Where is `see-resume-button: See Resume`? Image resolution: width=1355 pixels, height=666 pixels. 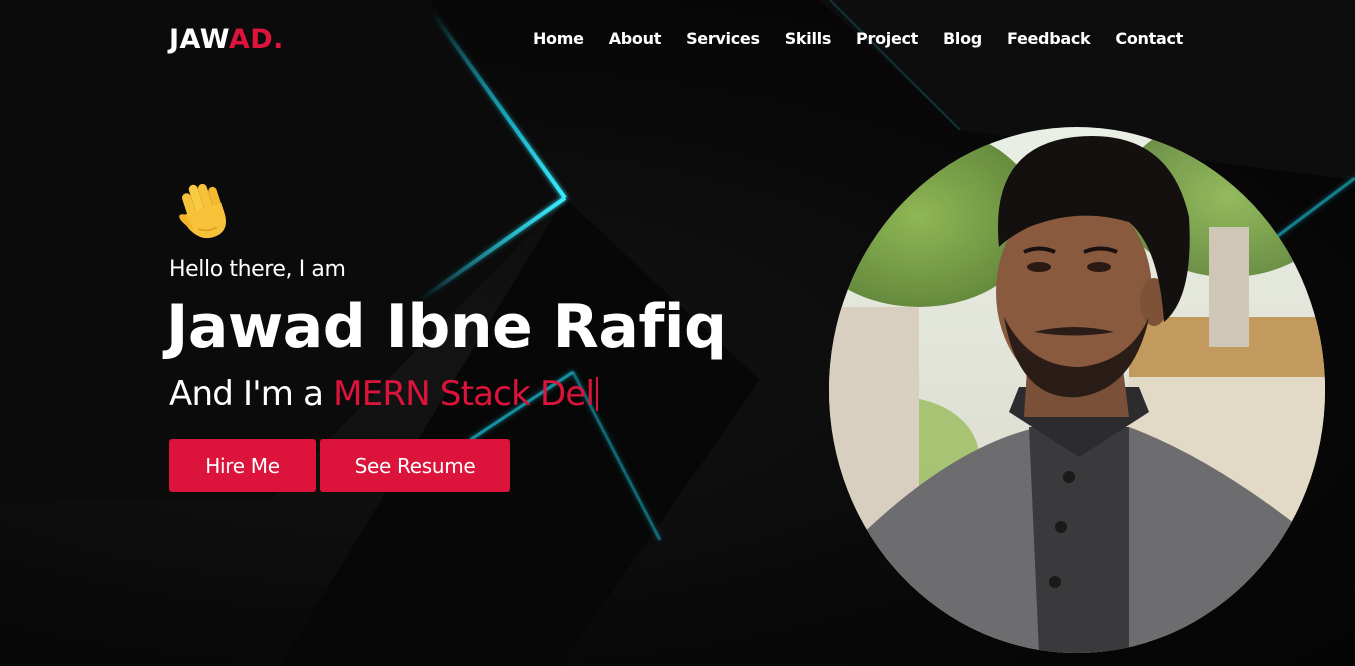 see-resume-button: See Resume is located at coordinates (415, 465).